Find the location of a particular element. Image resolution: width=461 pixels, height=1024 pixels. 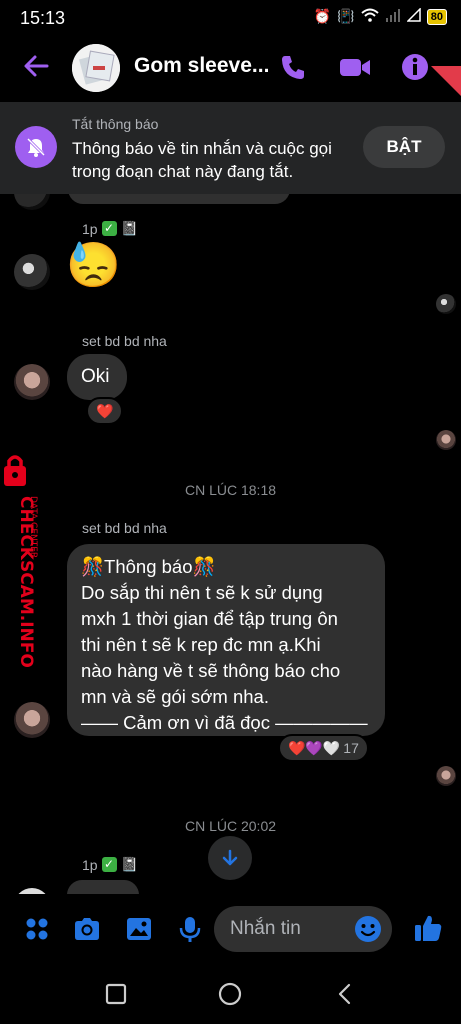

message-text: Oki is located at coordinates (95, 376).